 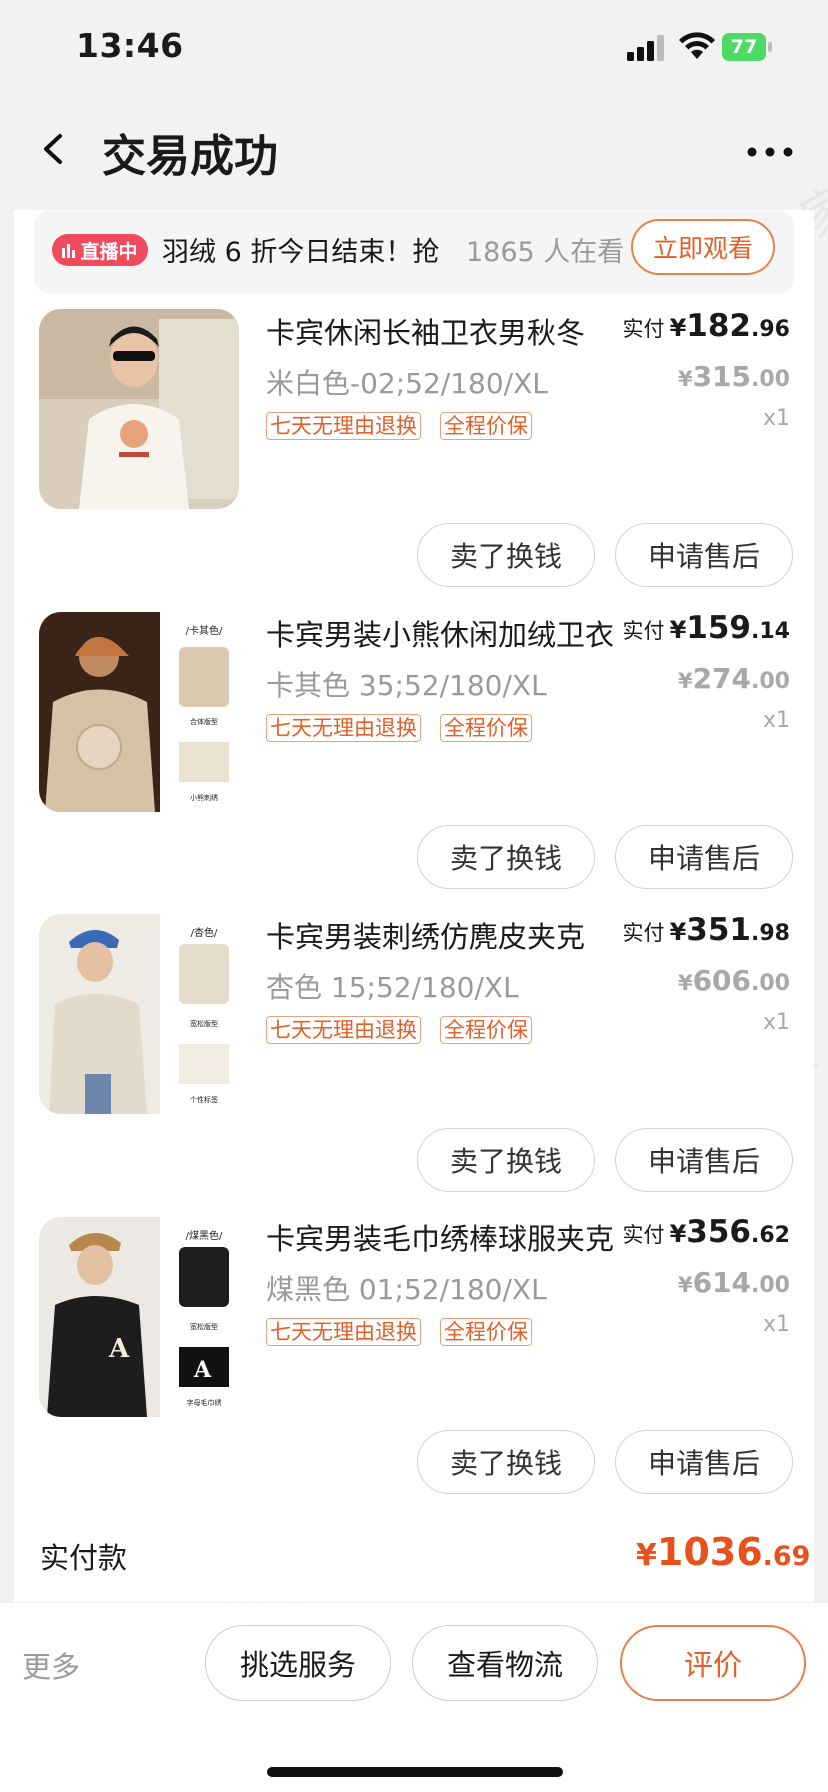 I want to click on orig-integer: 606, so click(x=722, y=980).